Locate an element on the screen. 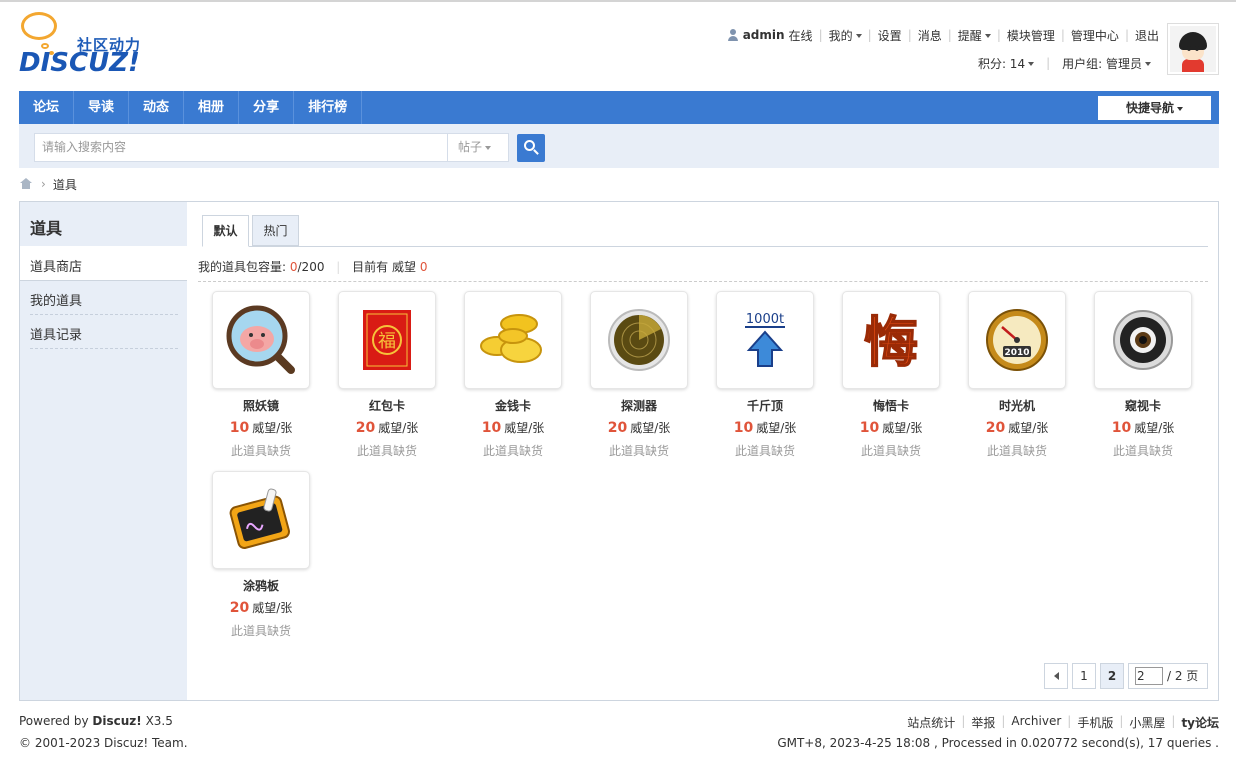  avatar is located at coordinates (1193, 49).